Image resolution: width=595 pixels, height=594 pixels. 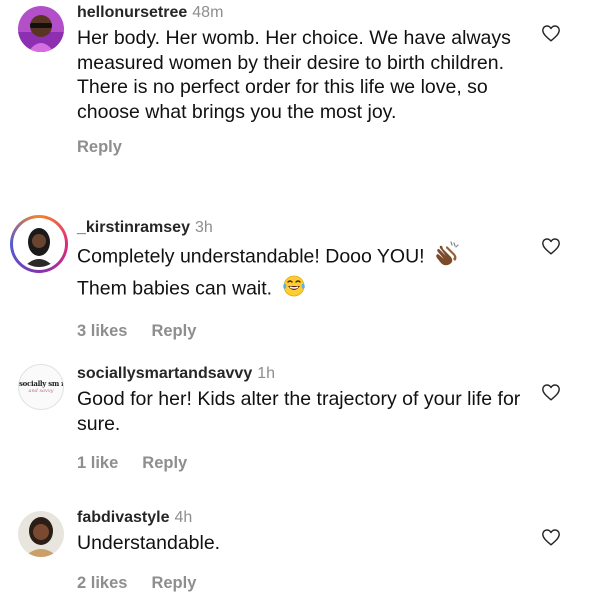 I want to click on likes-count: 3 likes, so click(x=102, y=331).